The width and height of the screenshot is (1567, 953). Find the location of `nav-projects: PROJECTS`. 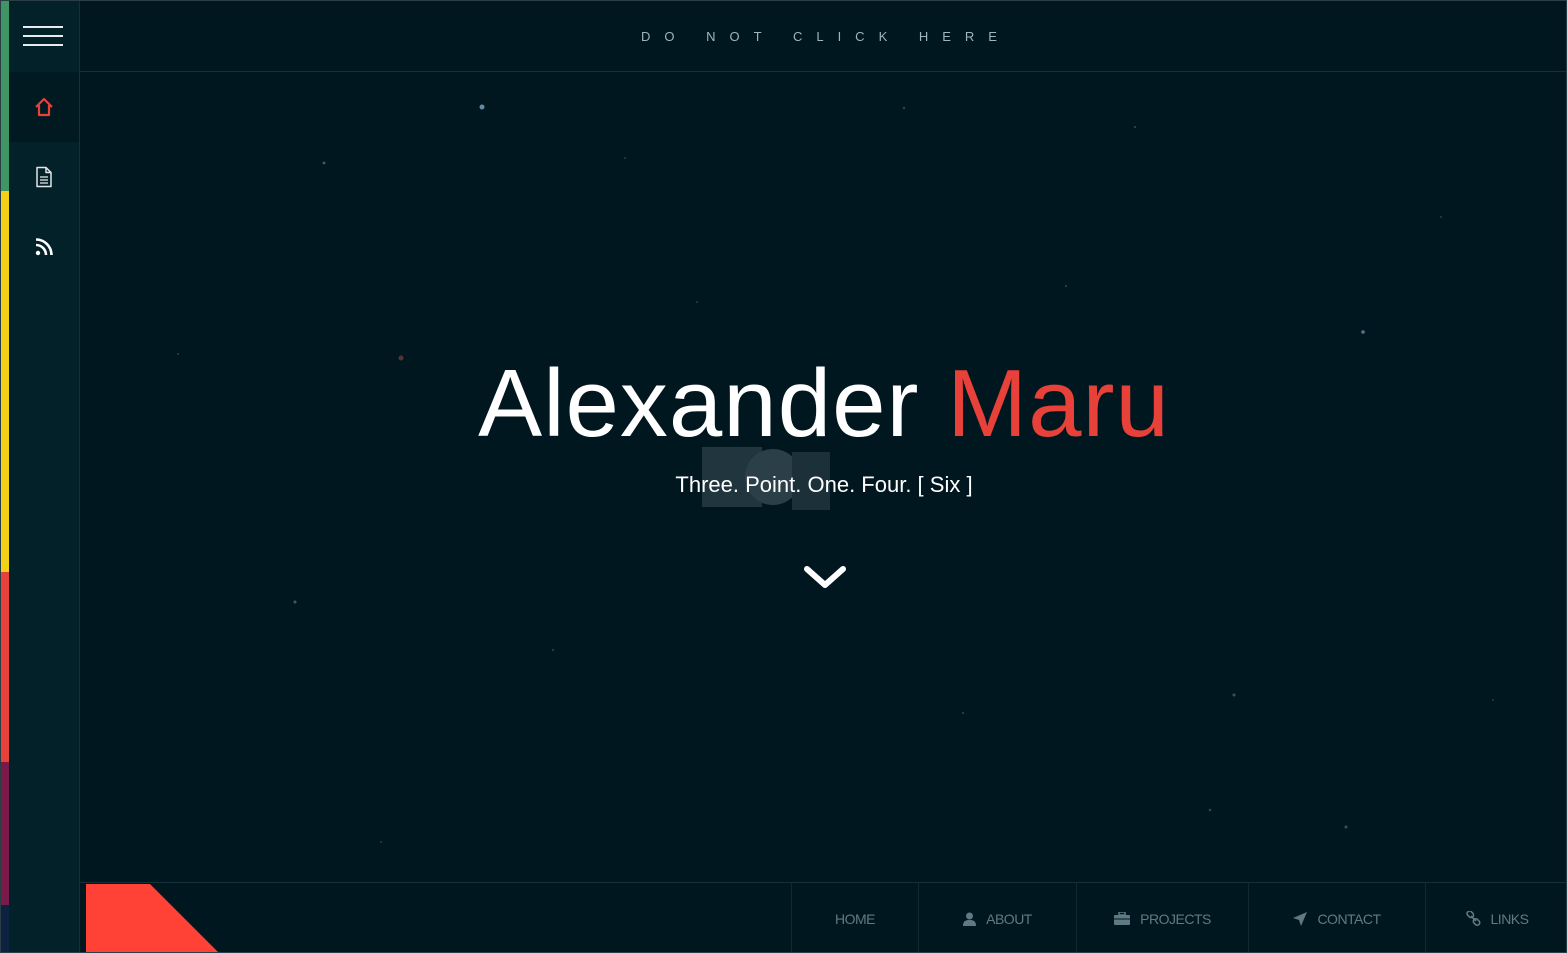

nav-projects: PROJECTS is located at coordinates (1162, 917).